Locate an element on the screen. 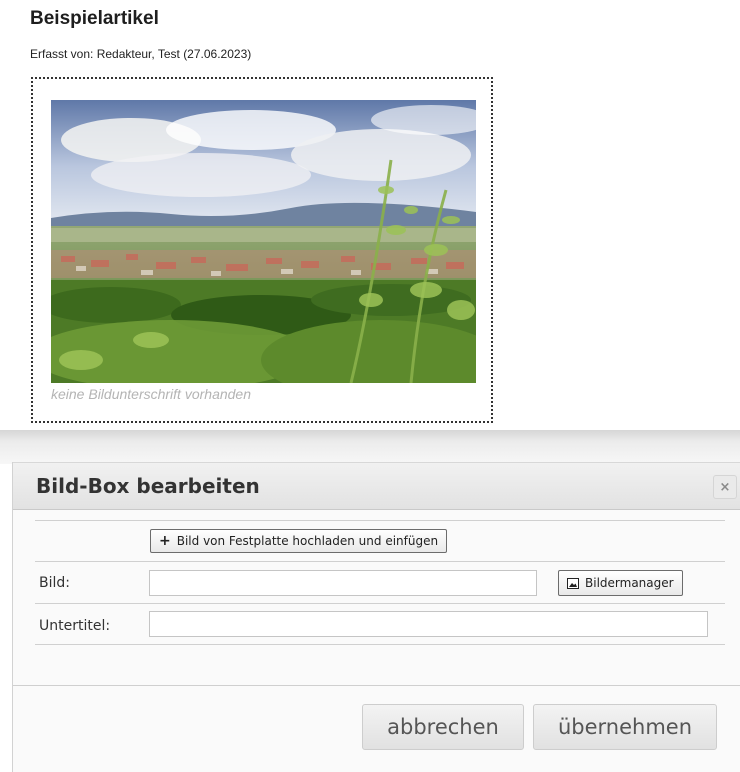 This screenshot has width=740, height=772. image-field is located at coordinates (343, 583).